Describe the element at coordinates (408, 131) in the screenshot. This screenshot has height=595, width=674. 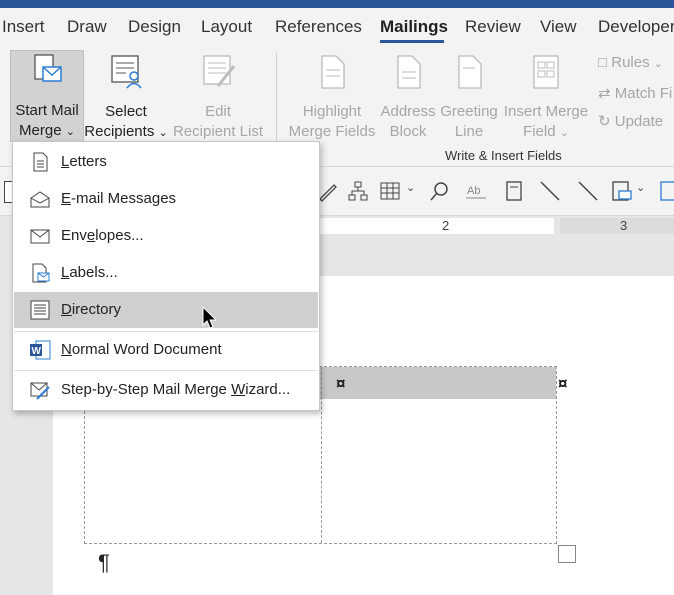
I see `address-block-label-2: Block` at that location.